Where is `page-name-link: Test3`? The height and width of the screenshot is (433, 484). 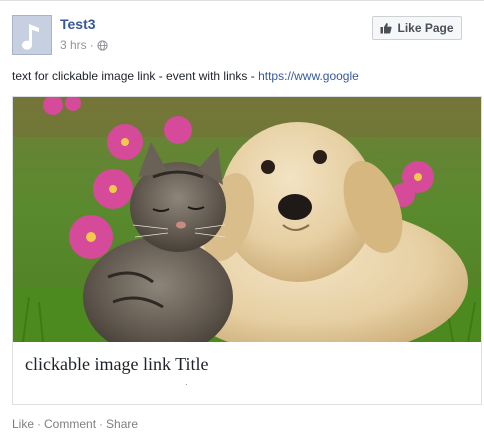 page-name-link: Test3 is located at coordinates (78, 24).